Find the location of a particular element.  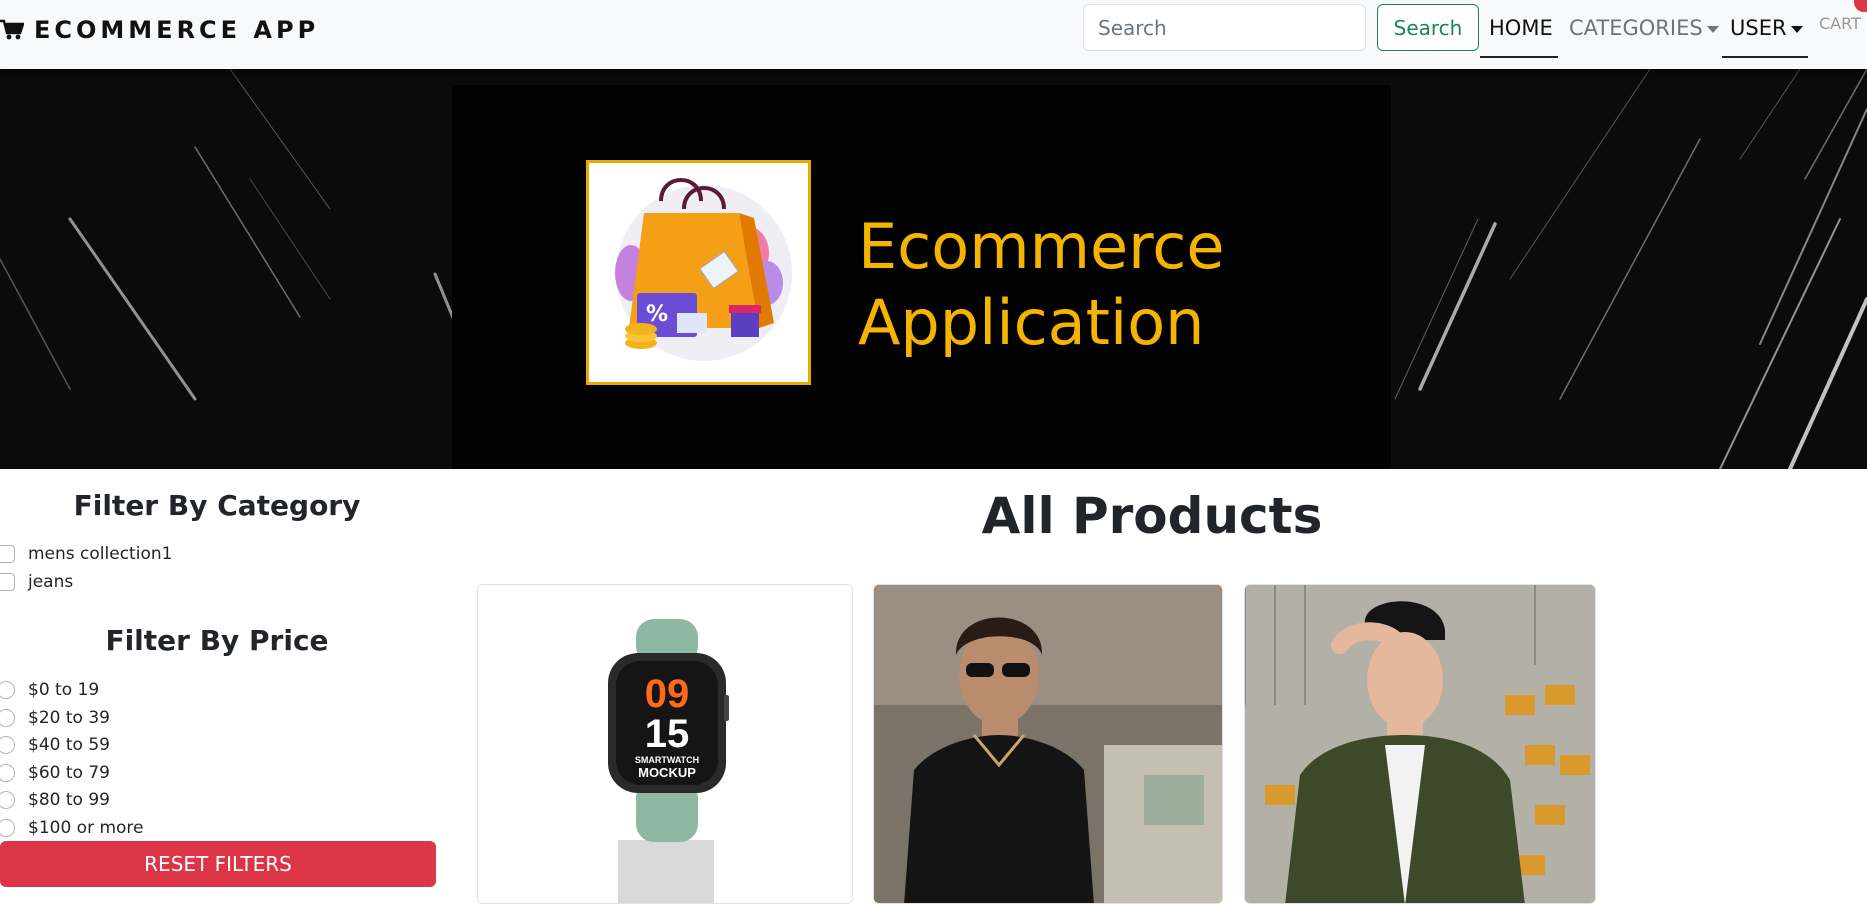

filter-price-heading: Filter By Price is located at coordinates (217, 640).